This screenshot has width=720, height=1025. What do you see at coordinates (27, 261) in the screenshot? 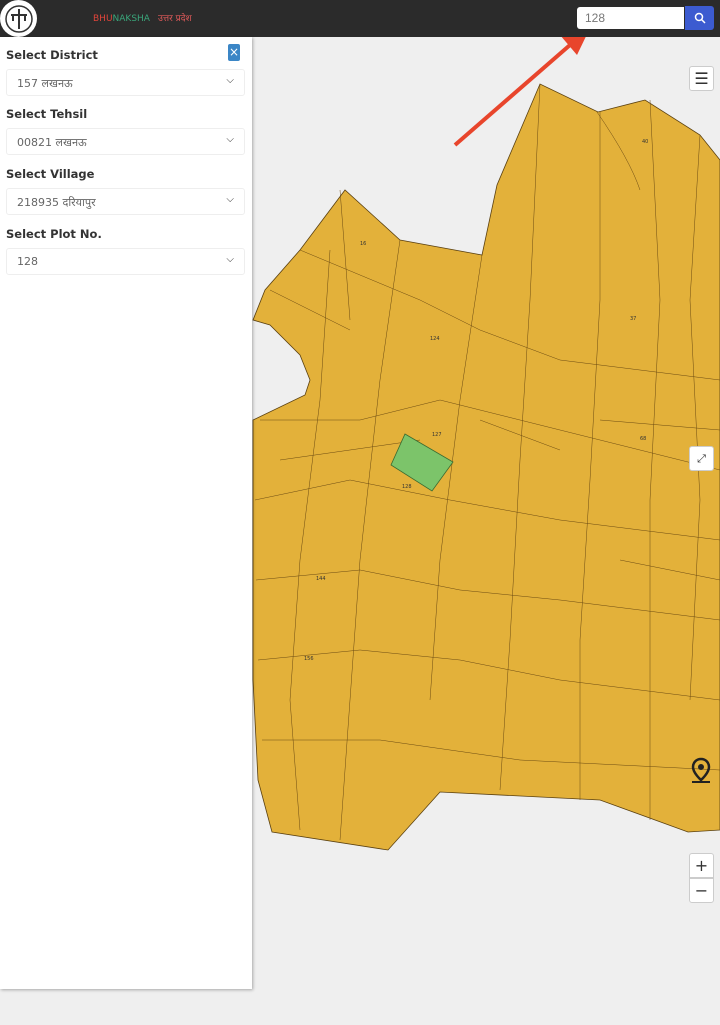
I see `plot-value: 128` at bounding box center [27, 261].